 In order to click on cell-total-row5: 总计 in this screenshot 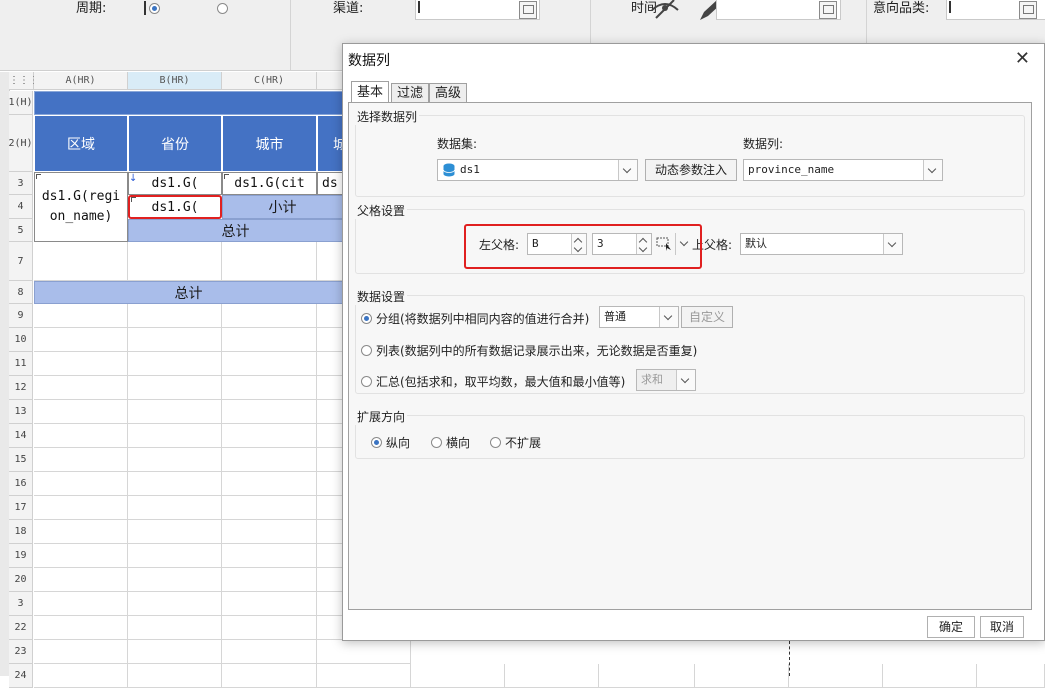, I will do `click(235, 230)`.